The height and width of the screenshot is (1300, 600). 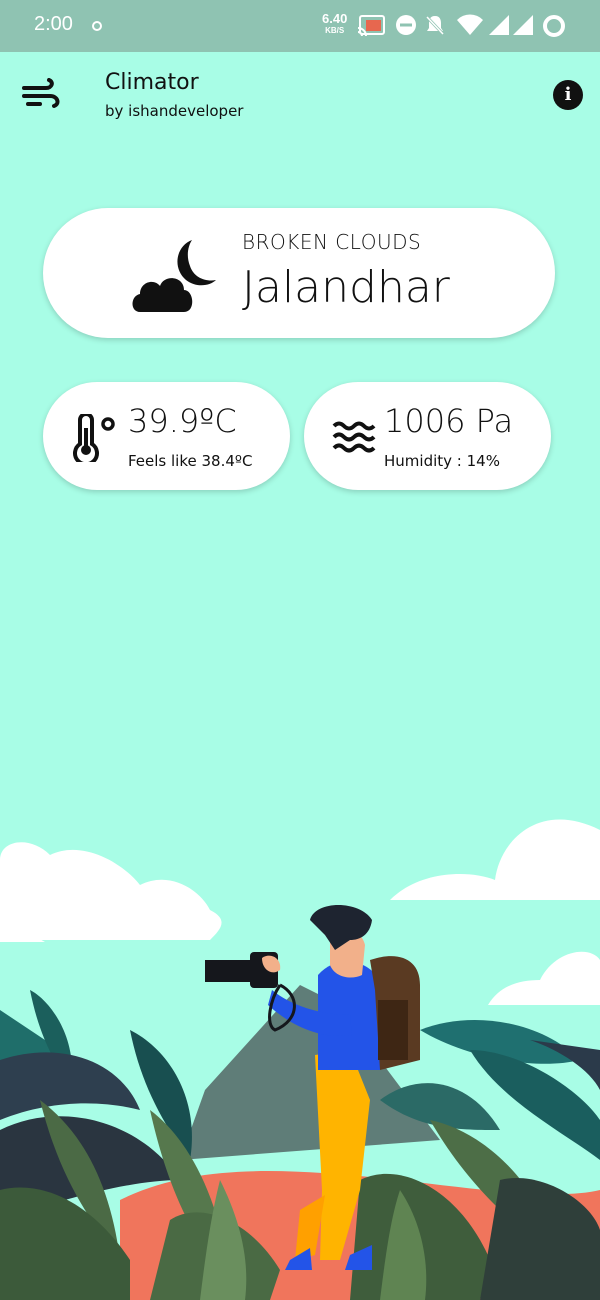 I want to click on info-icon: i, so click(x=568, y=94).